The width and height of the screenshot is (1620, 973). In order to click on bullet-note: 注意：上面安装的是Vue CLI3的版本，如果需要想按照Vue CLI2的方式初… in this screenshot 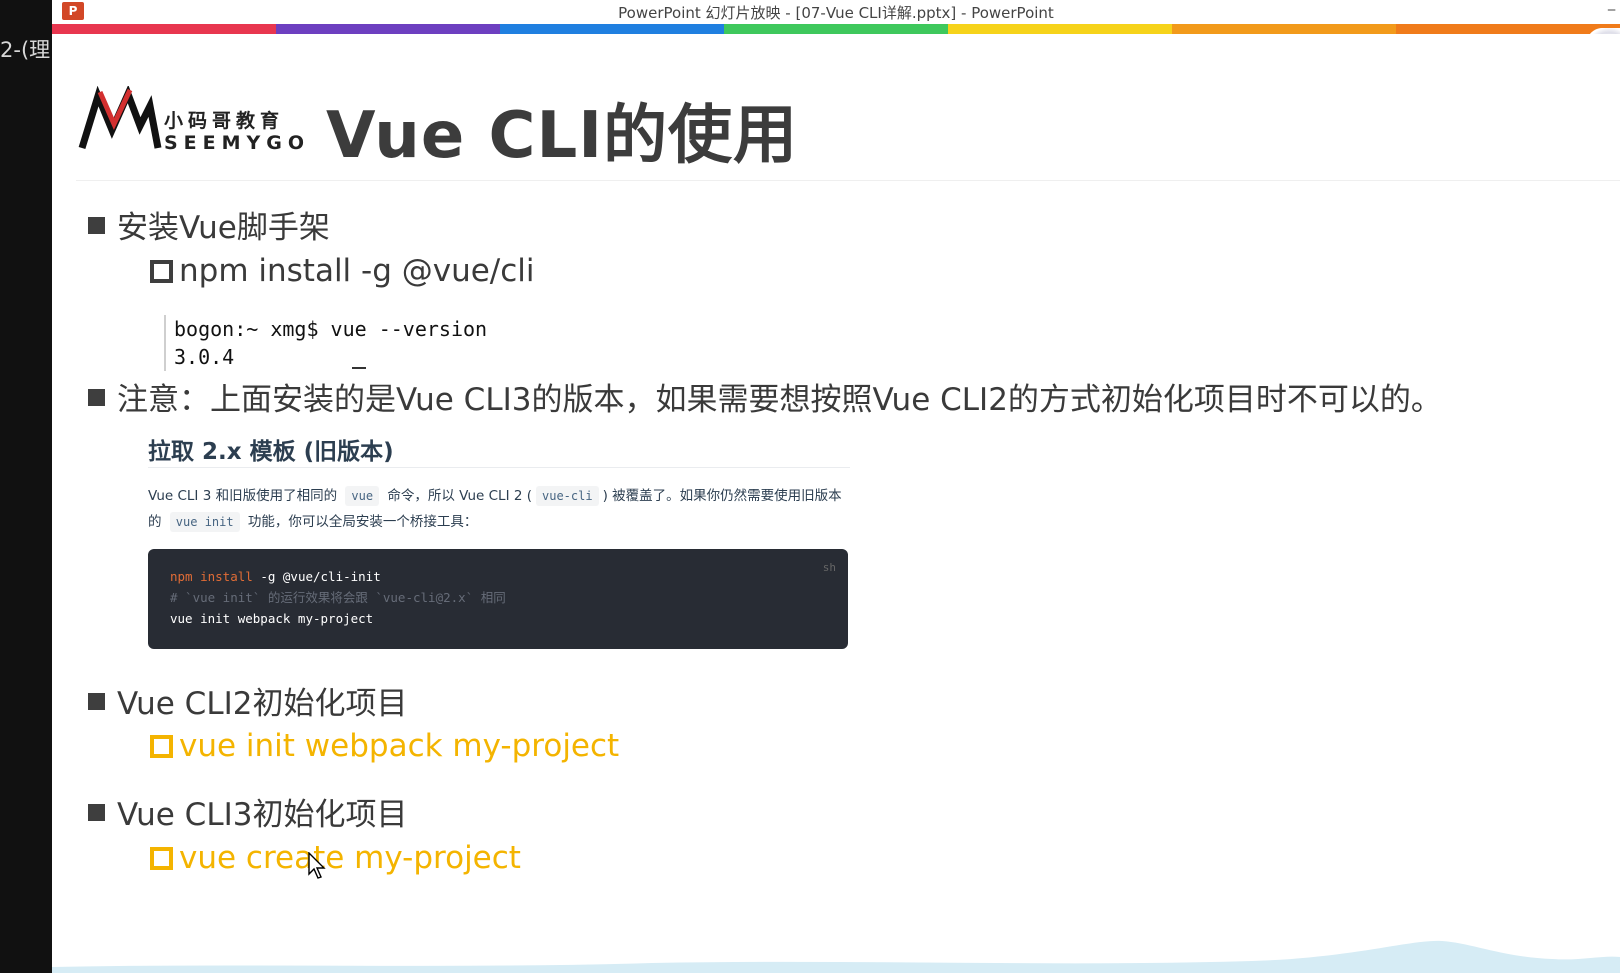, I will do `click(765, 396)`.